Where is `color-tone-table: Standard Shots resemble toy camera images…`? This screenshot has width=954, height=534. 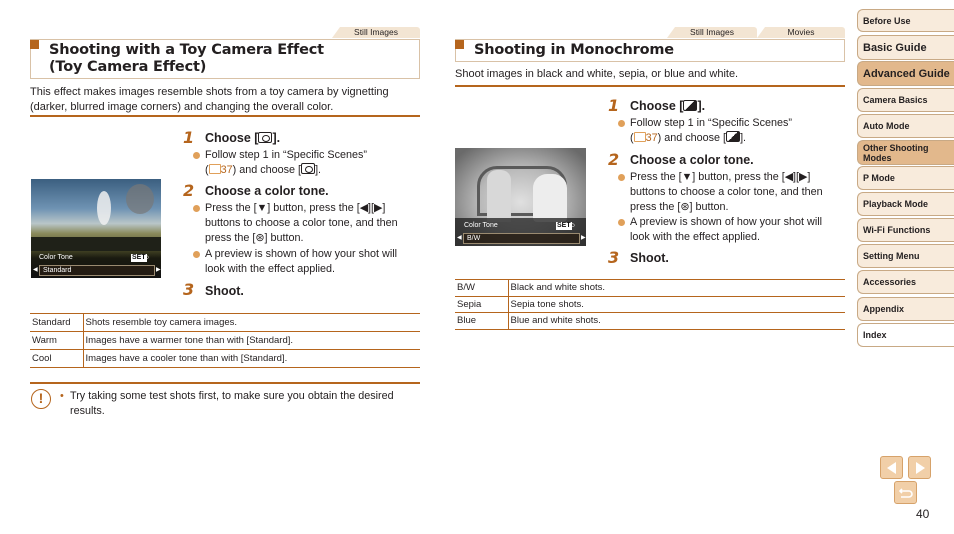 color-tone-table: Standard Shots resemble toy camera images… is located at coordinates (225, 340).